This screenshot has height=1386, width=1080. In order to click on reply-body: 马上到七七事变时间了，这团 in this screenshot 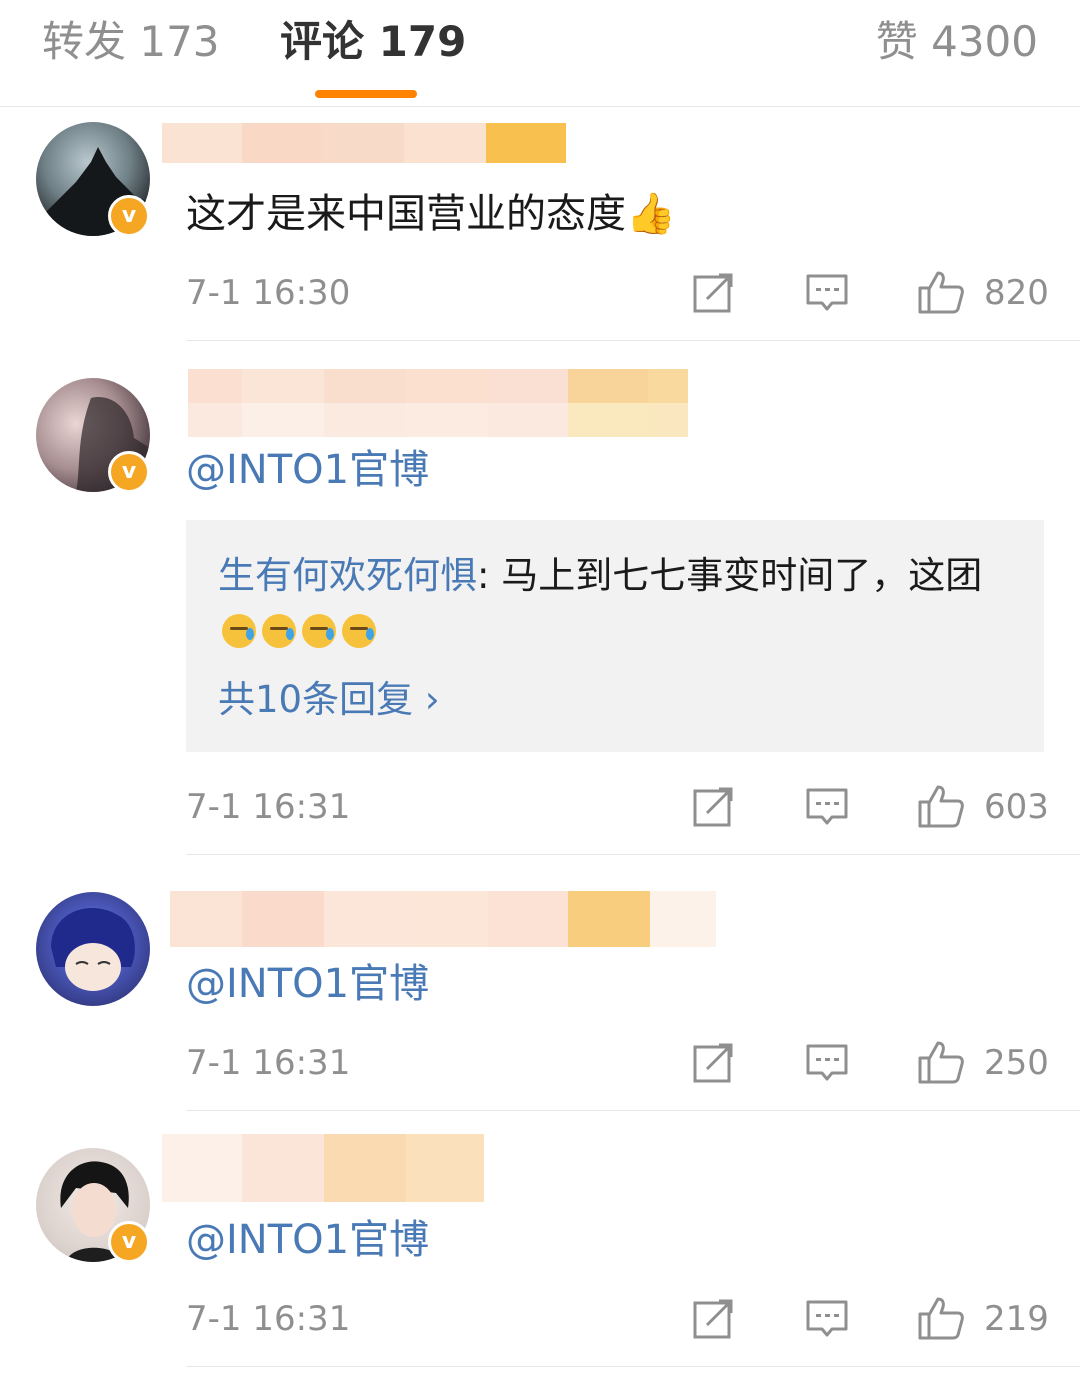, I will do `click(736, 575)`.